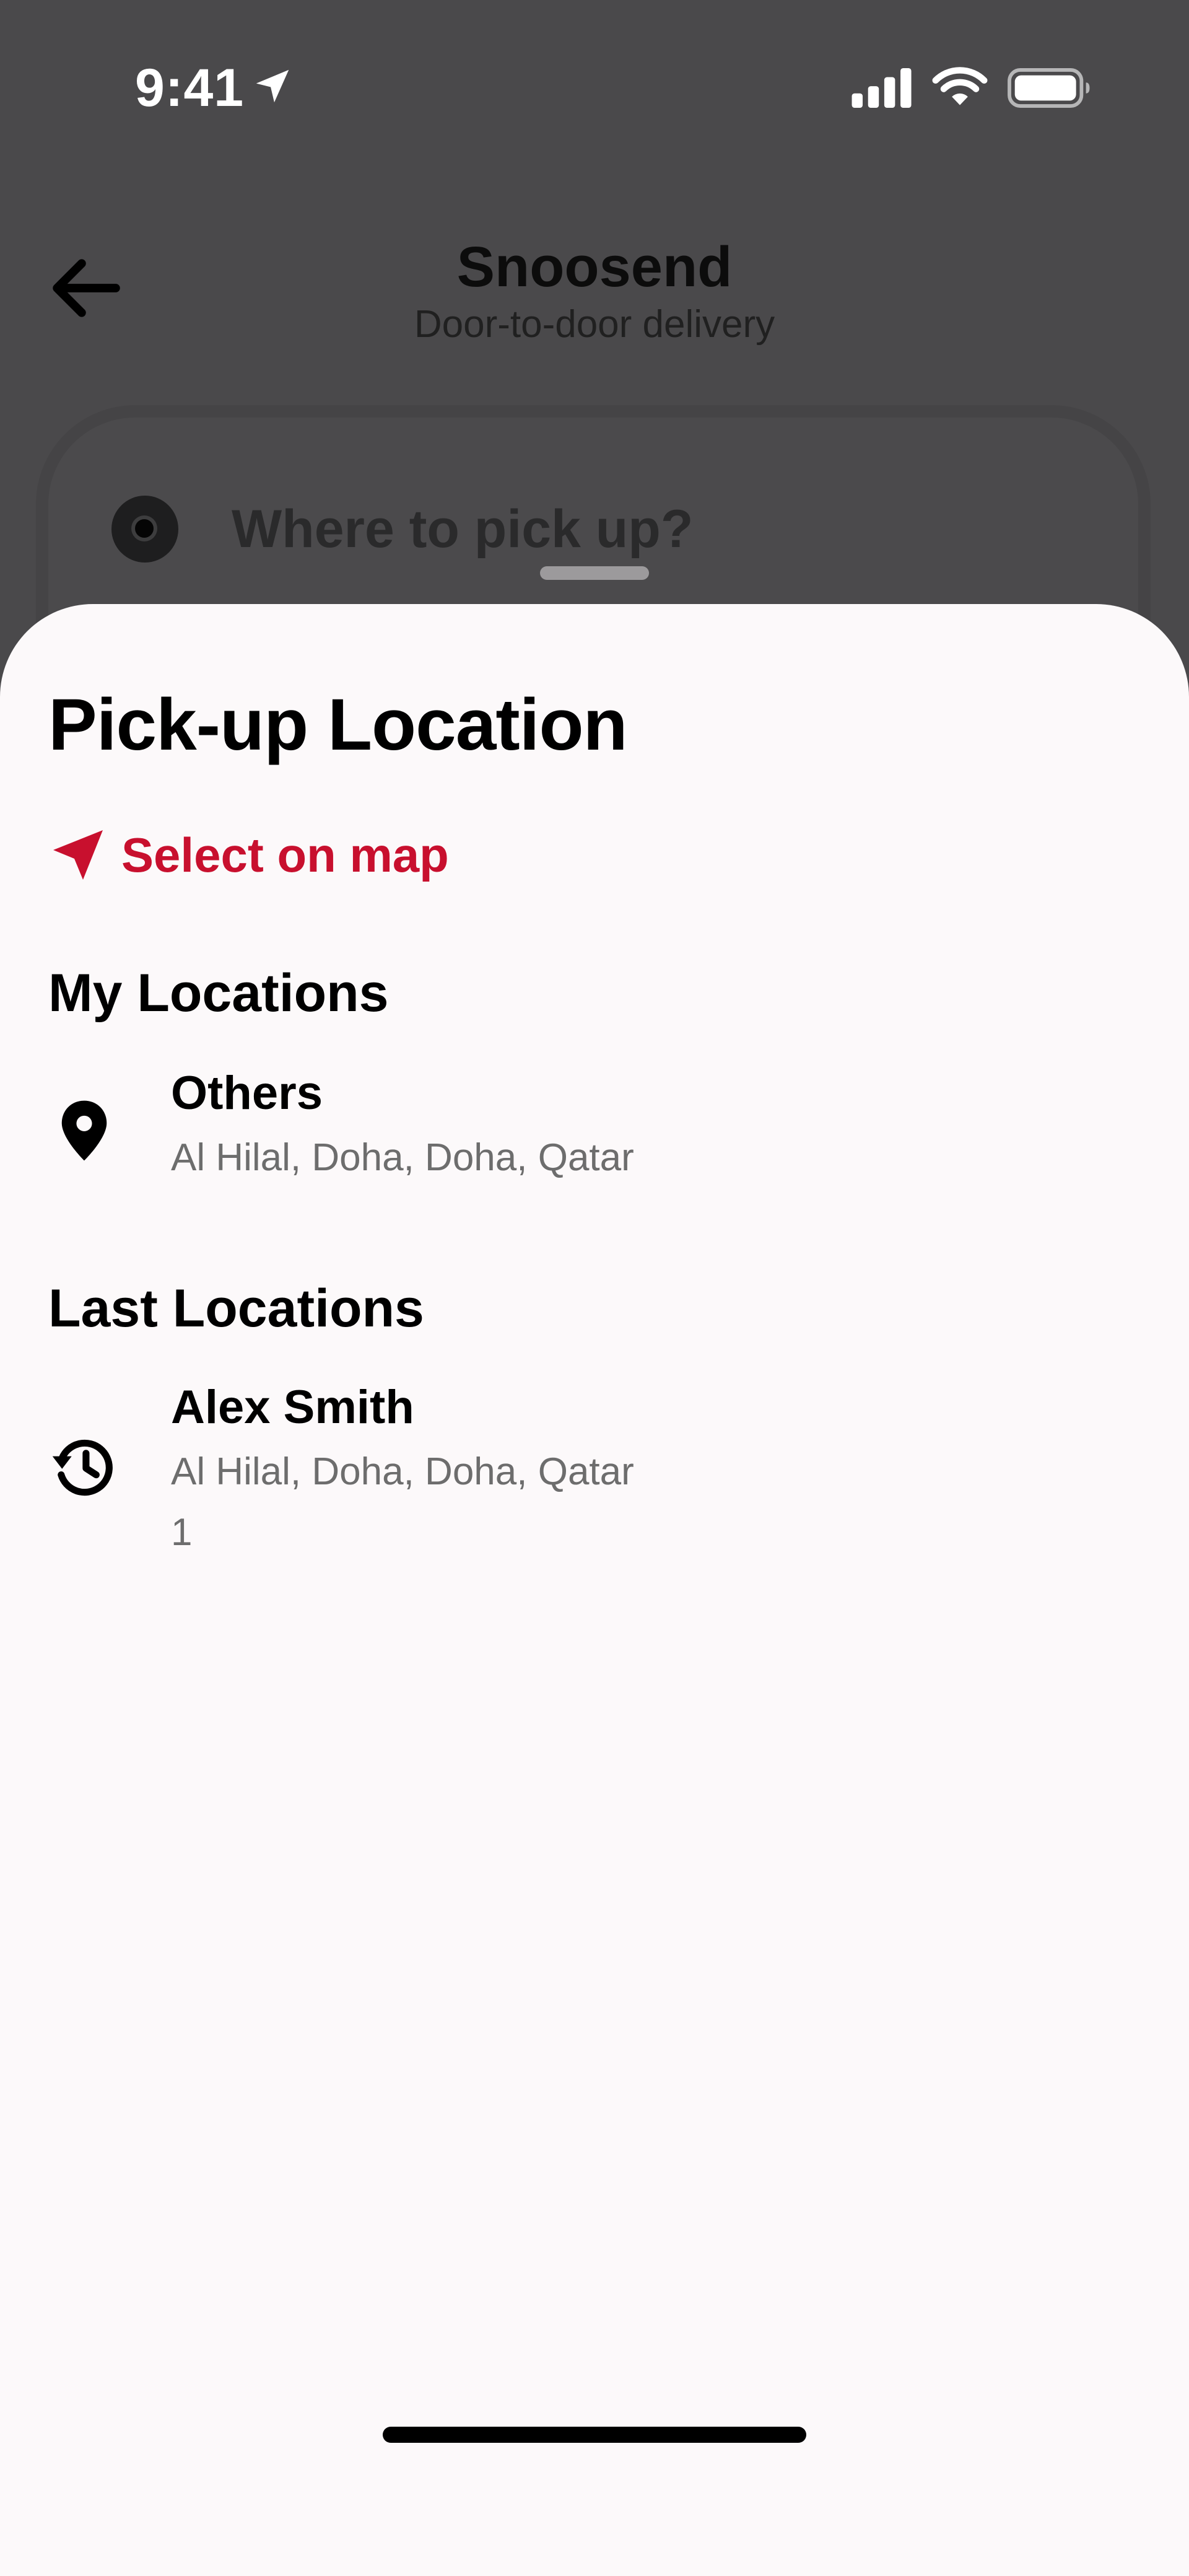 Image resolution: width=1189 pixels, height=2576 pixels. Describe the element at coordinates (1049, 88) in the screenshot. I see `battery-icon` at that location.